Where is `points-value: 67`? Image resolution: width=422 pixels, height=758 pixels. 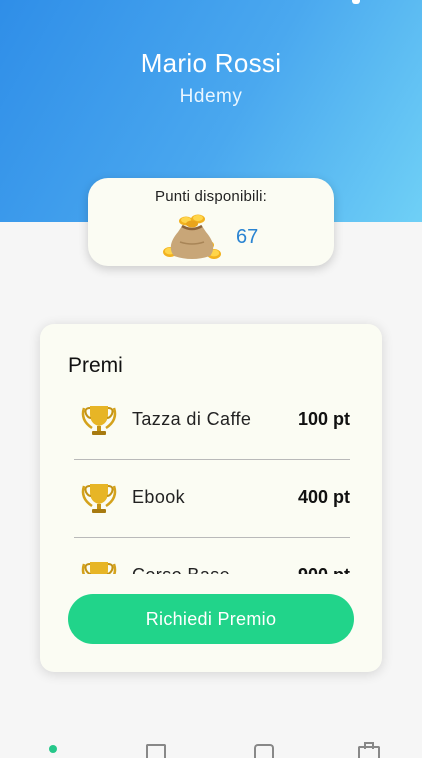
points-value: 67 is located at coordinates (247, 237).